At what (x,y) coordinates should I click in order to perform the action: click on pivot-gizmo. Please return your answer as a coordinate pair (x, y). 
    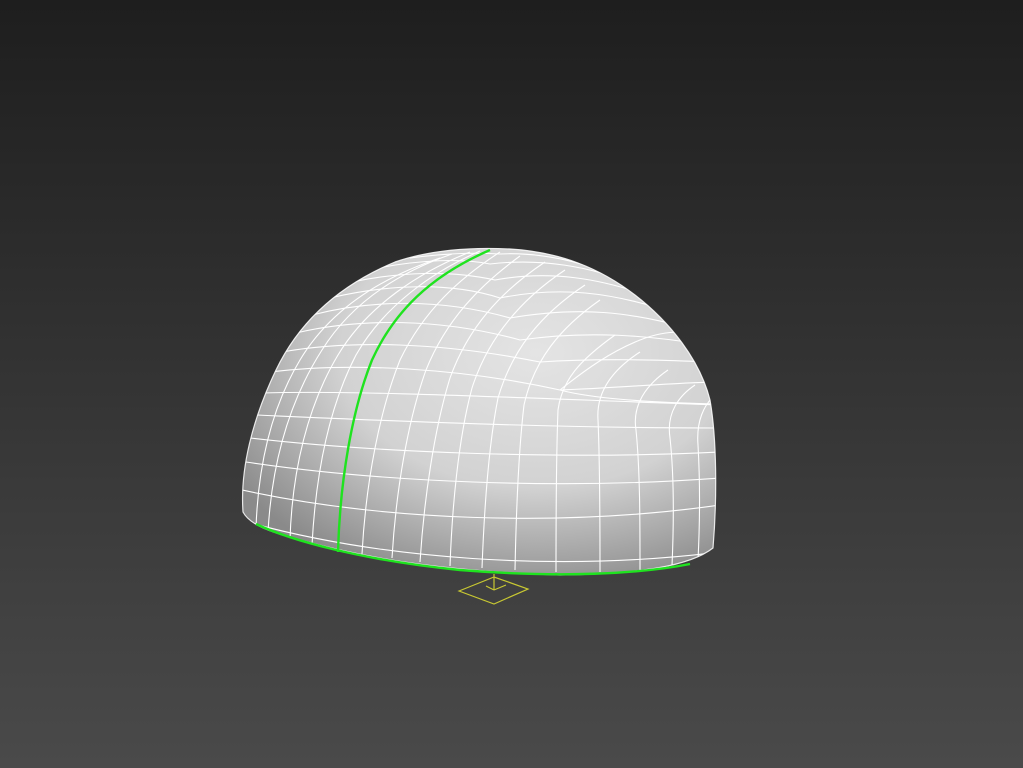
    Looking at the image, I should click on (493, 589).